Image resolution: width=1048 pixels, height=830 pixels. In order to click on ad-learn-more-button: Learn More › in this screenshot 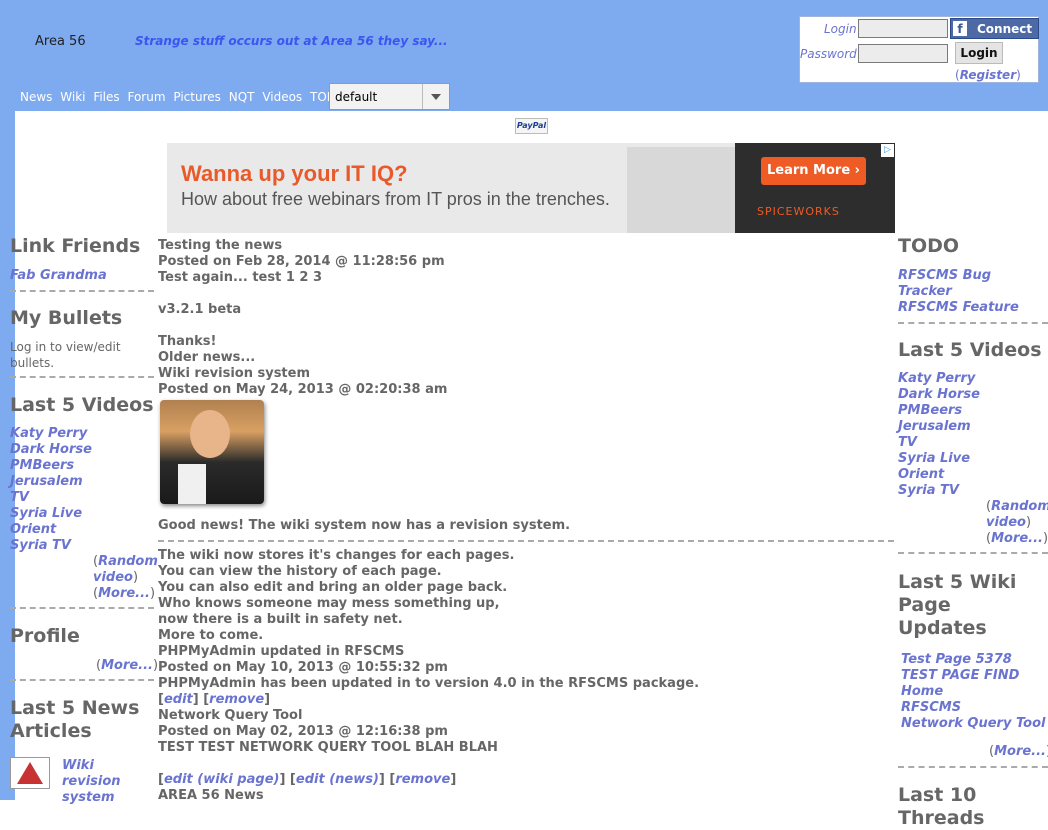, I will do `click(813, 171)`.